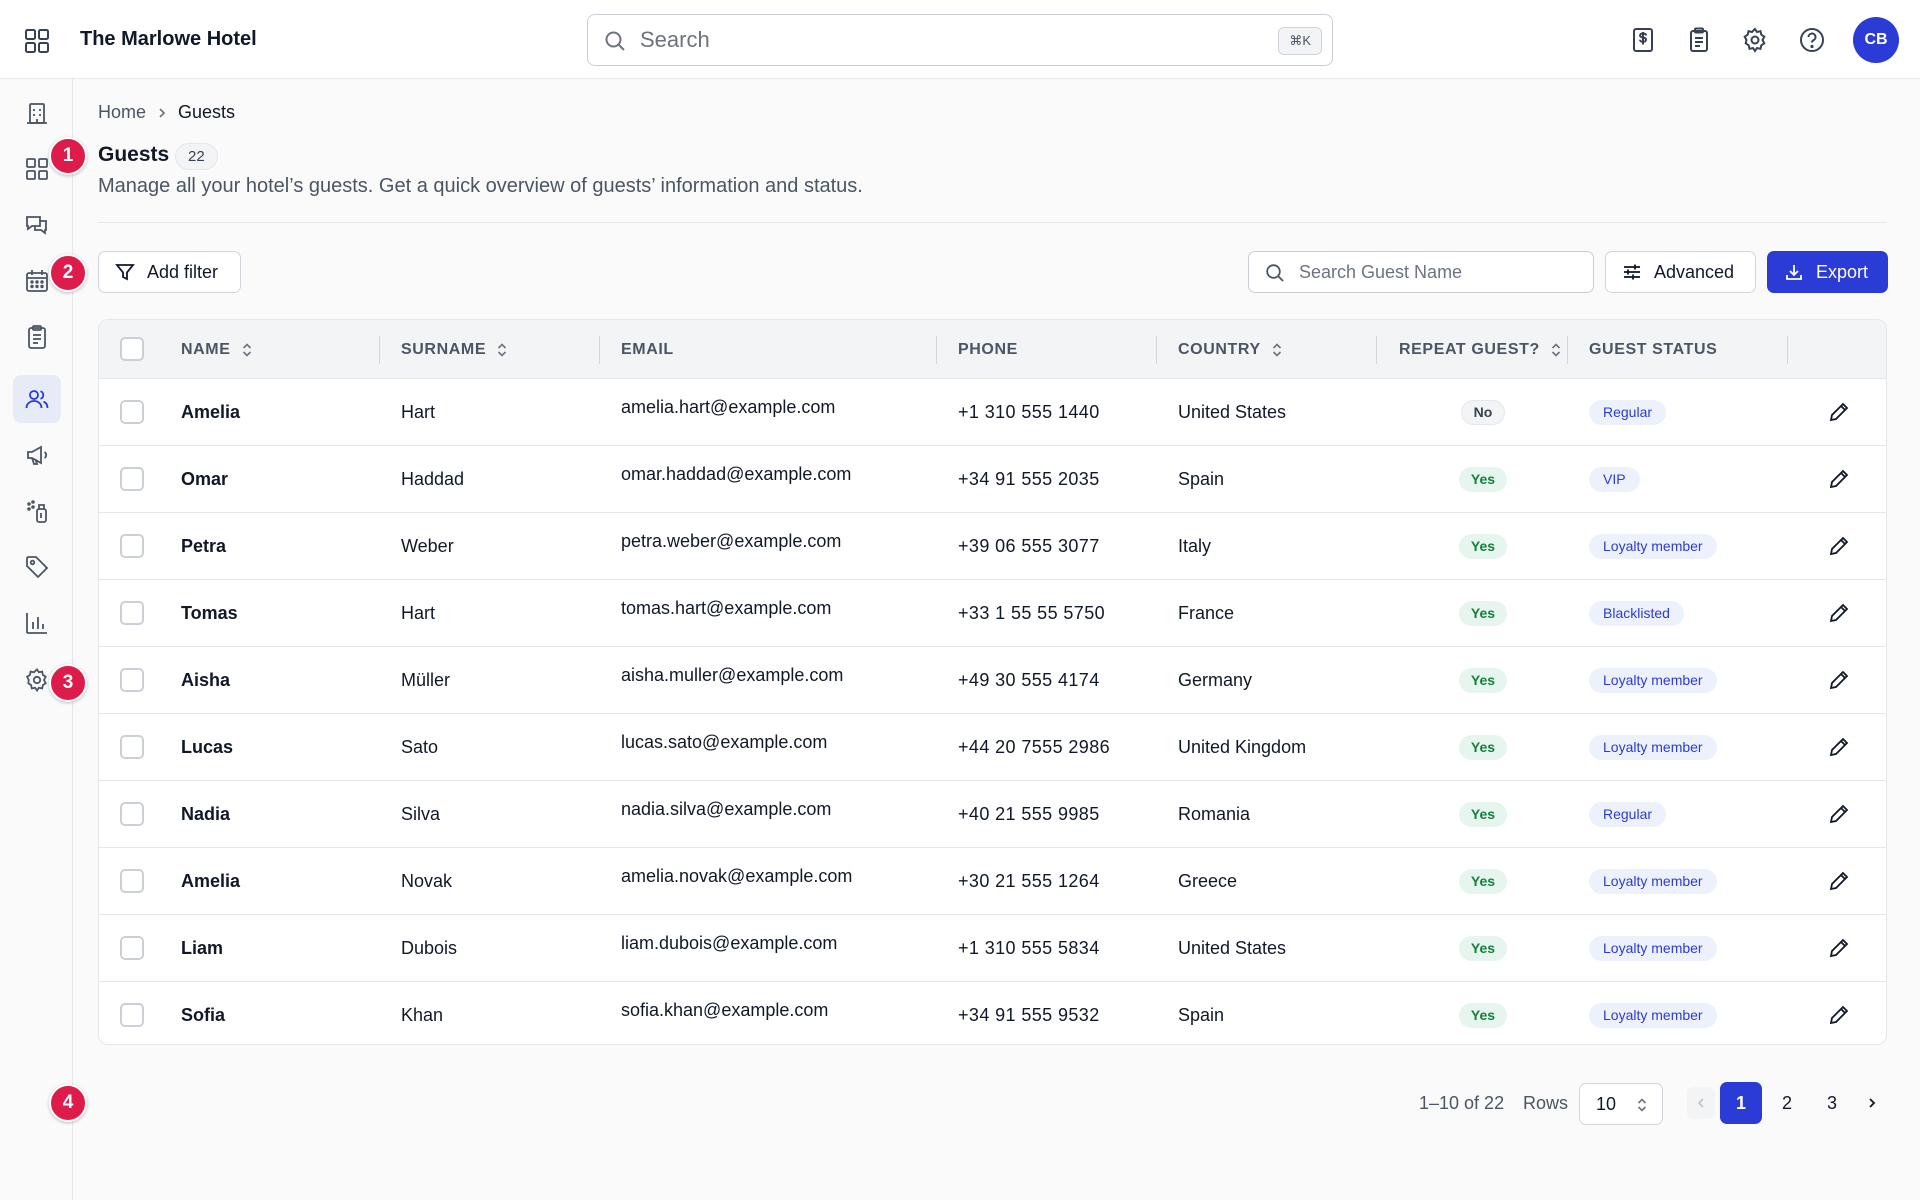  I want to click on sidebar-item-housekeeping, so click(37, 511).